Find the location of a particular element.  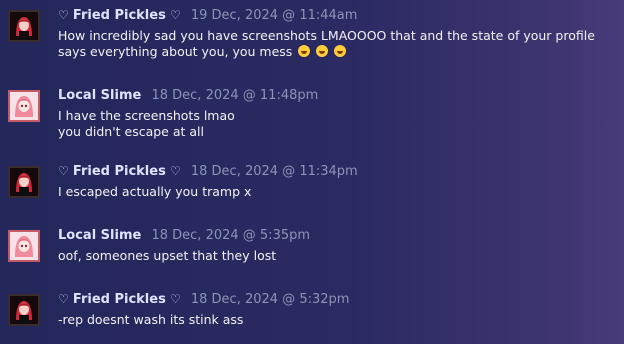

comment-header: ♡ Fried Pickles ♡ 19 Dec, 2024 @ 11:44am is located at coordinates (207, 15).